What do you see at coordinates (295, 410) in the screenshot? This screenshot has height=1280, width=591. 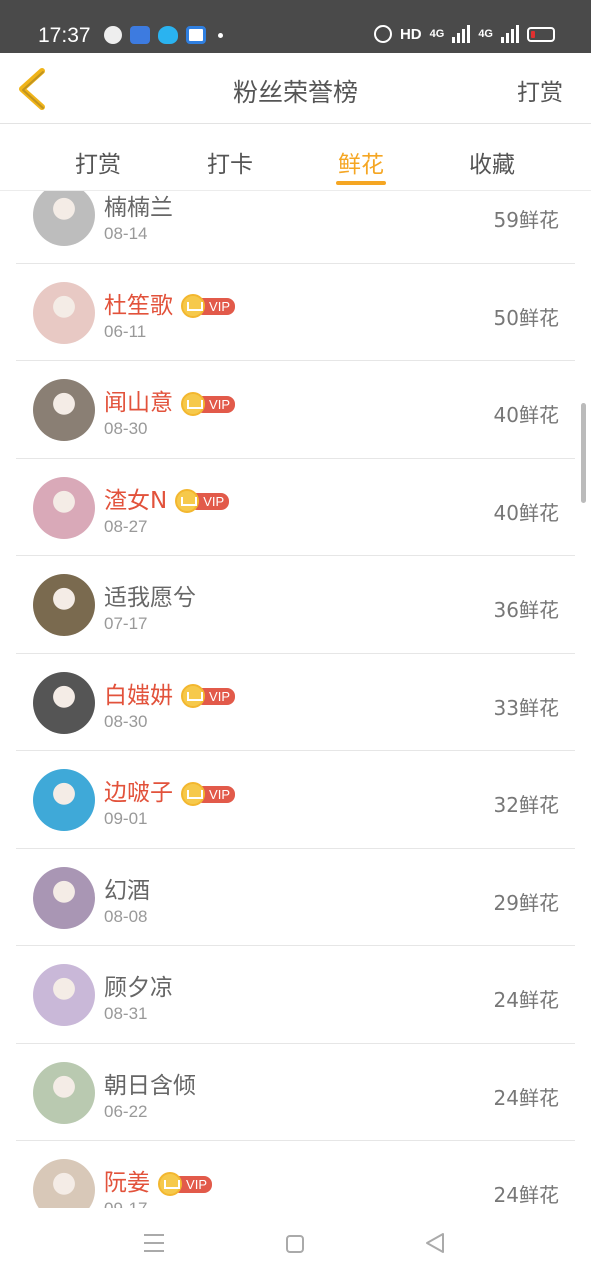 I see `list-item: 闻山意 VIP 08-30 40鲜花` at bounding box center [295, 410].